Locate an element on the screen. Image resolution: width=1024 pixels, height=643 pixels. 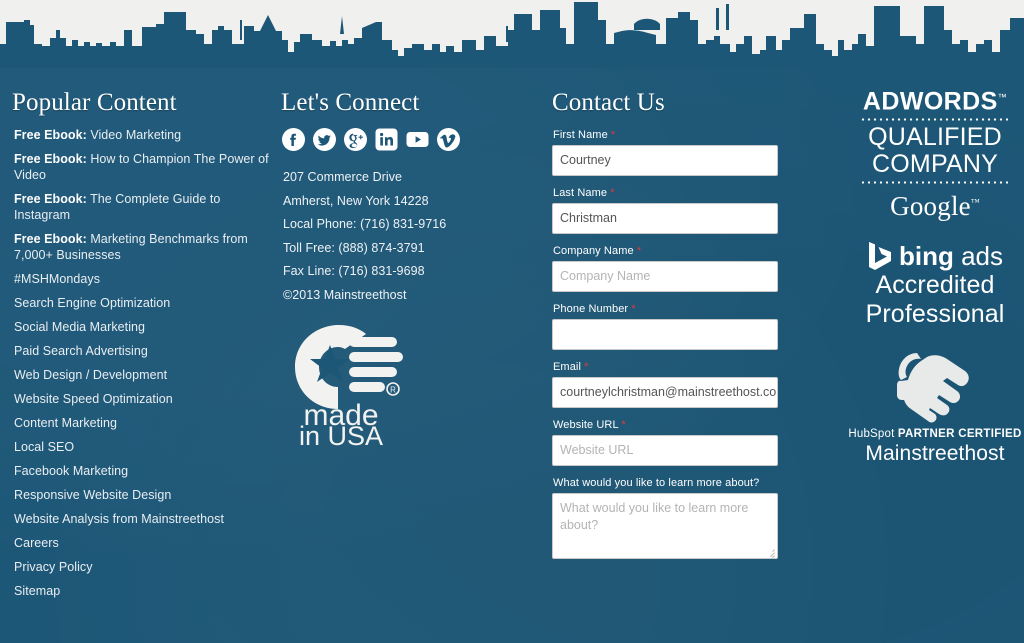
bing-logo-icon is located at coordinates (879, 256).